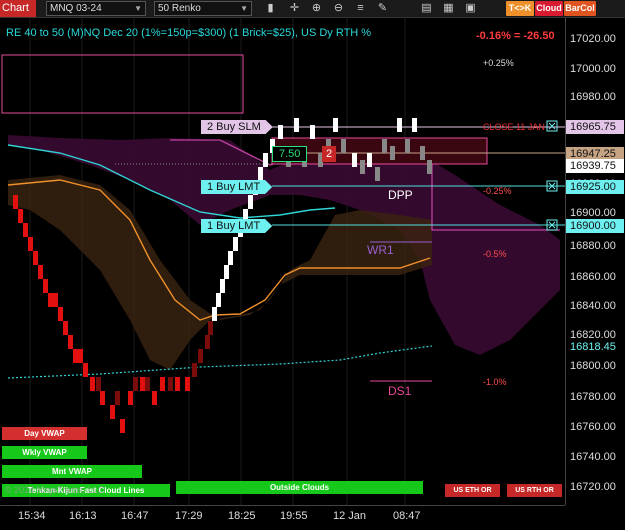 This screenshot has height=530, width=625. Describe the element at coordinates (549, 8) in the screenshot. I see `cloud-toggle-button: Cloud` at that location.